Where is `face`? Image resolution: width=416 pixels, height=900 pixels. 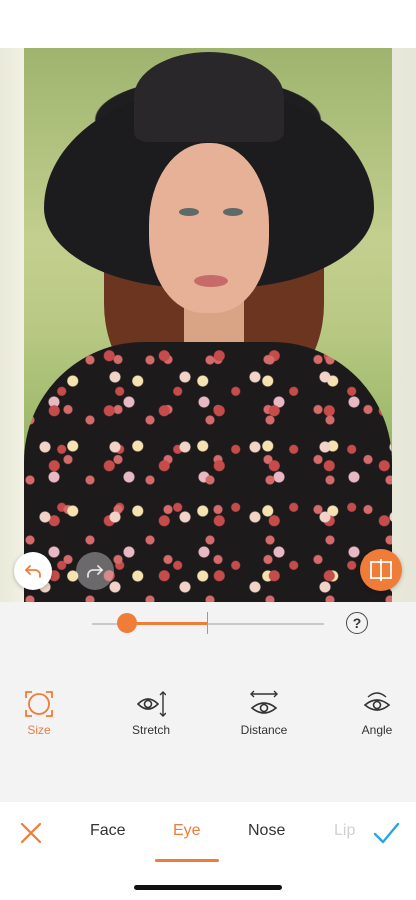 face is located at coordinates (209, 228).